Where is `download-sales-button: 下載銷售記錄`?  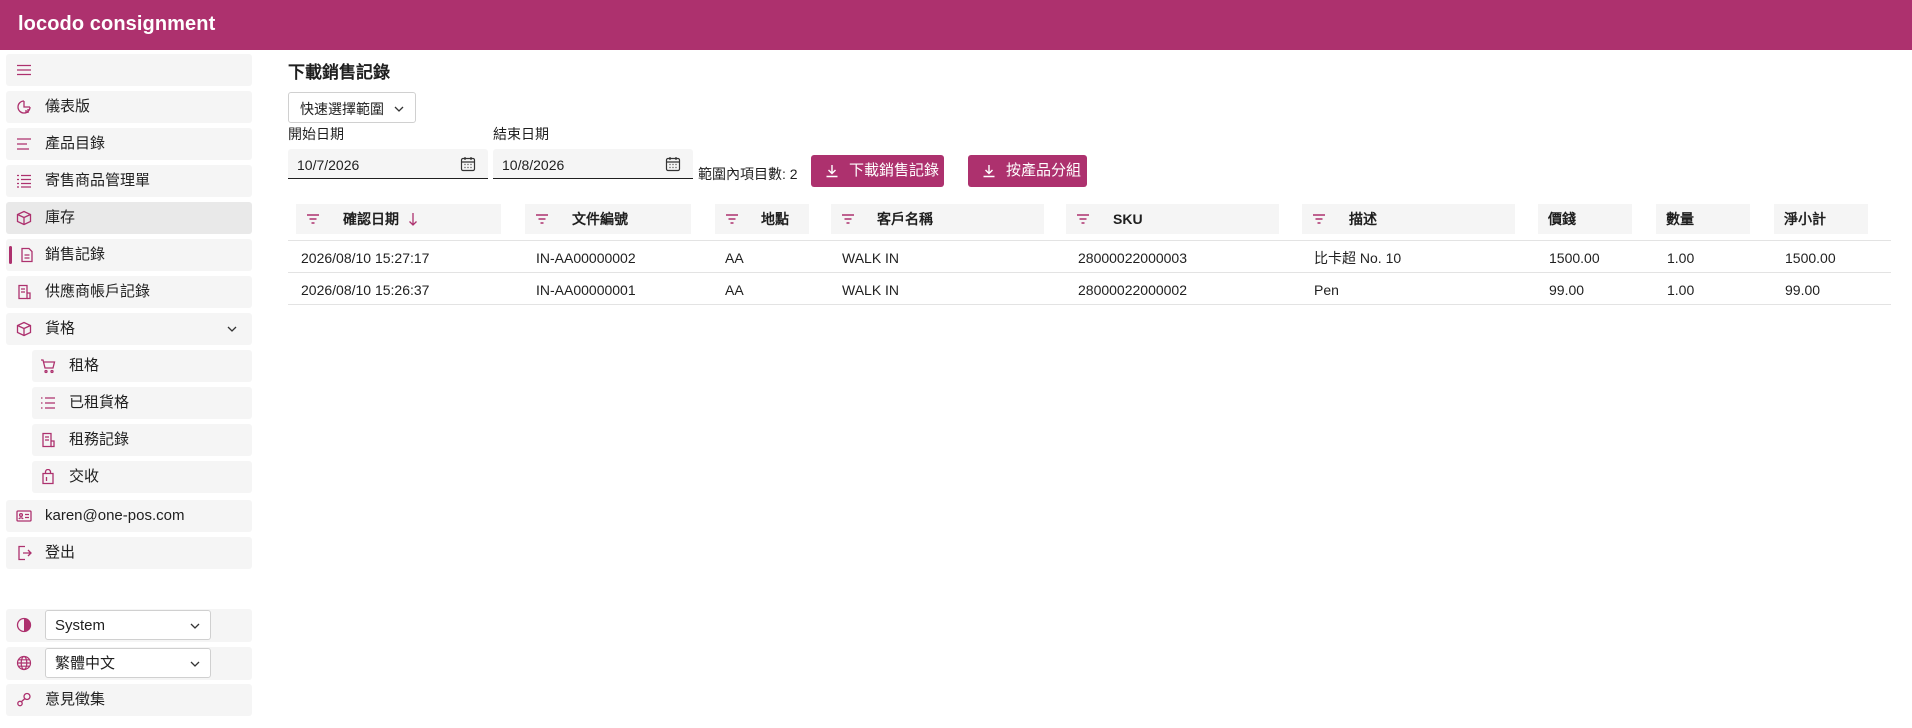
download-sales-button: 下載銷售記錄 is located at coordinates (877, 171).